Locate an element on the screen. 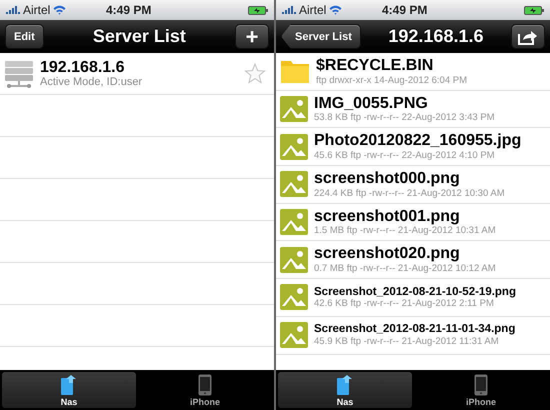  file-name: Screenshot_2012-08-21-11-01-34.png is located at coordinates (415, 329).